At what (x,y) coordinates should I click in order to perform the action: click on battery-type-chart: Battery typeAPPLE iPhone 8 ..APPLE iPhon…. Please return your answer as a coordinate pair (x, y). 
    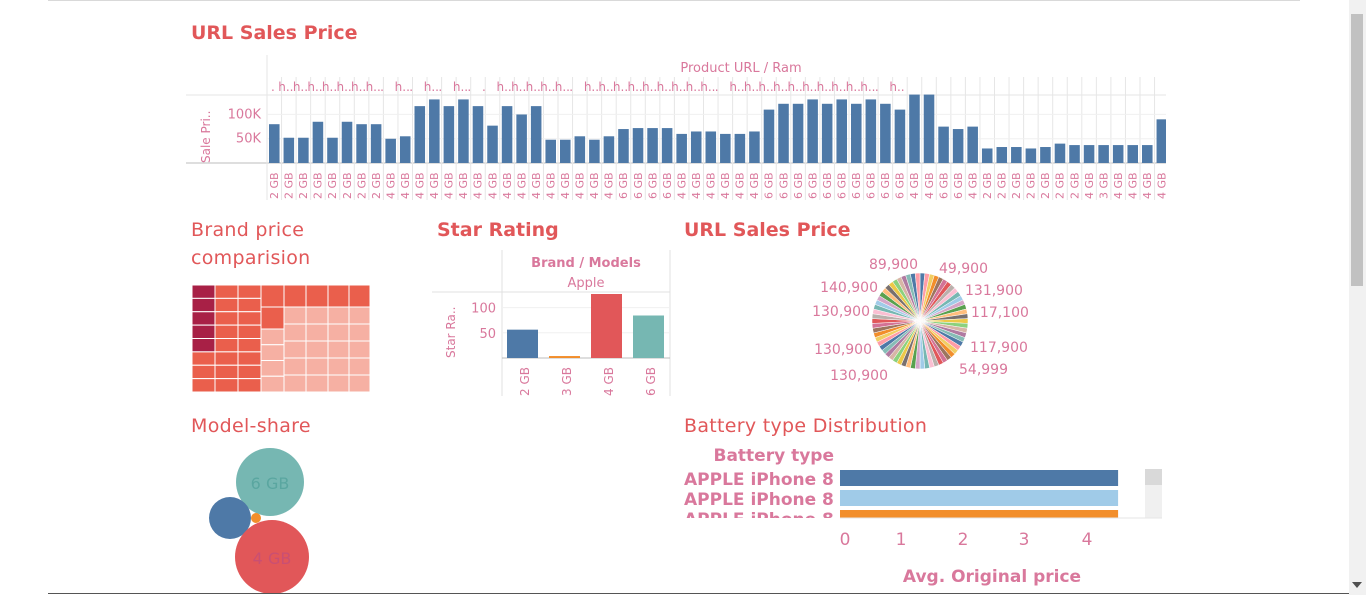
    Looking at the image, I should click on (923, 516).